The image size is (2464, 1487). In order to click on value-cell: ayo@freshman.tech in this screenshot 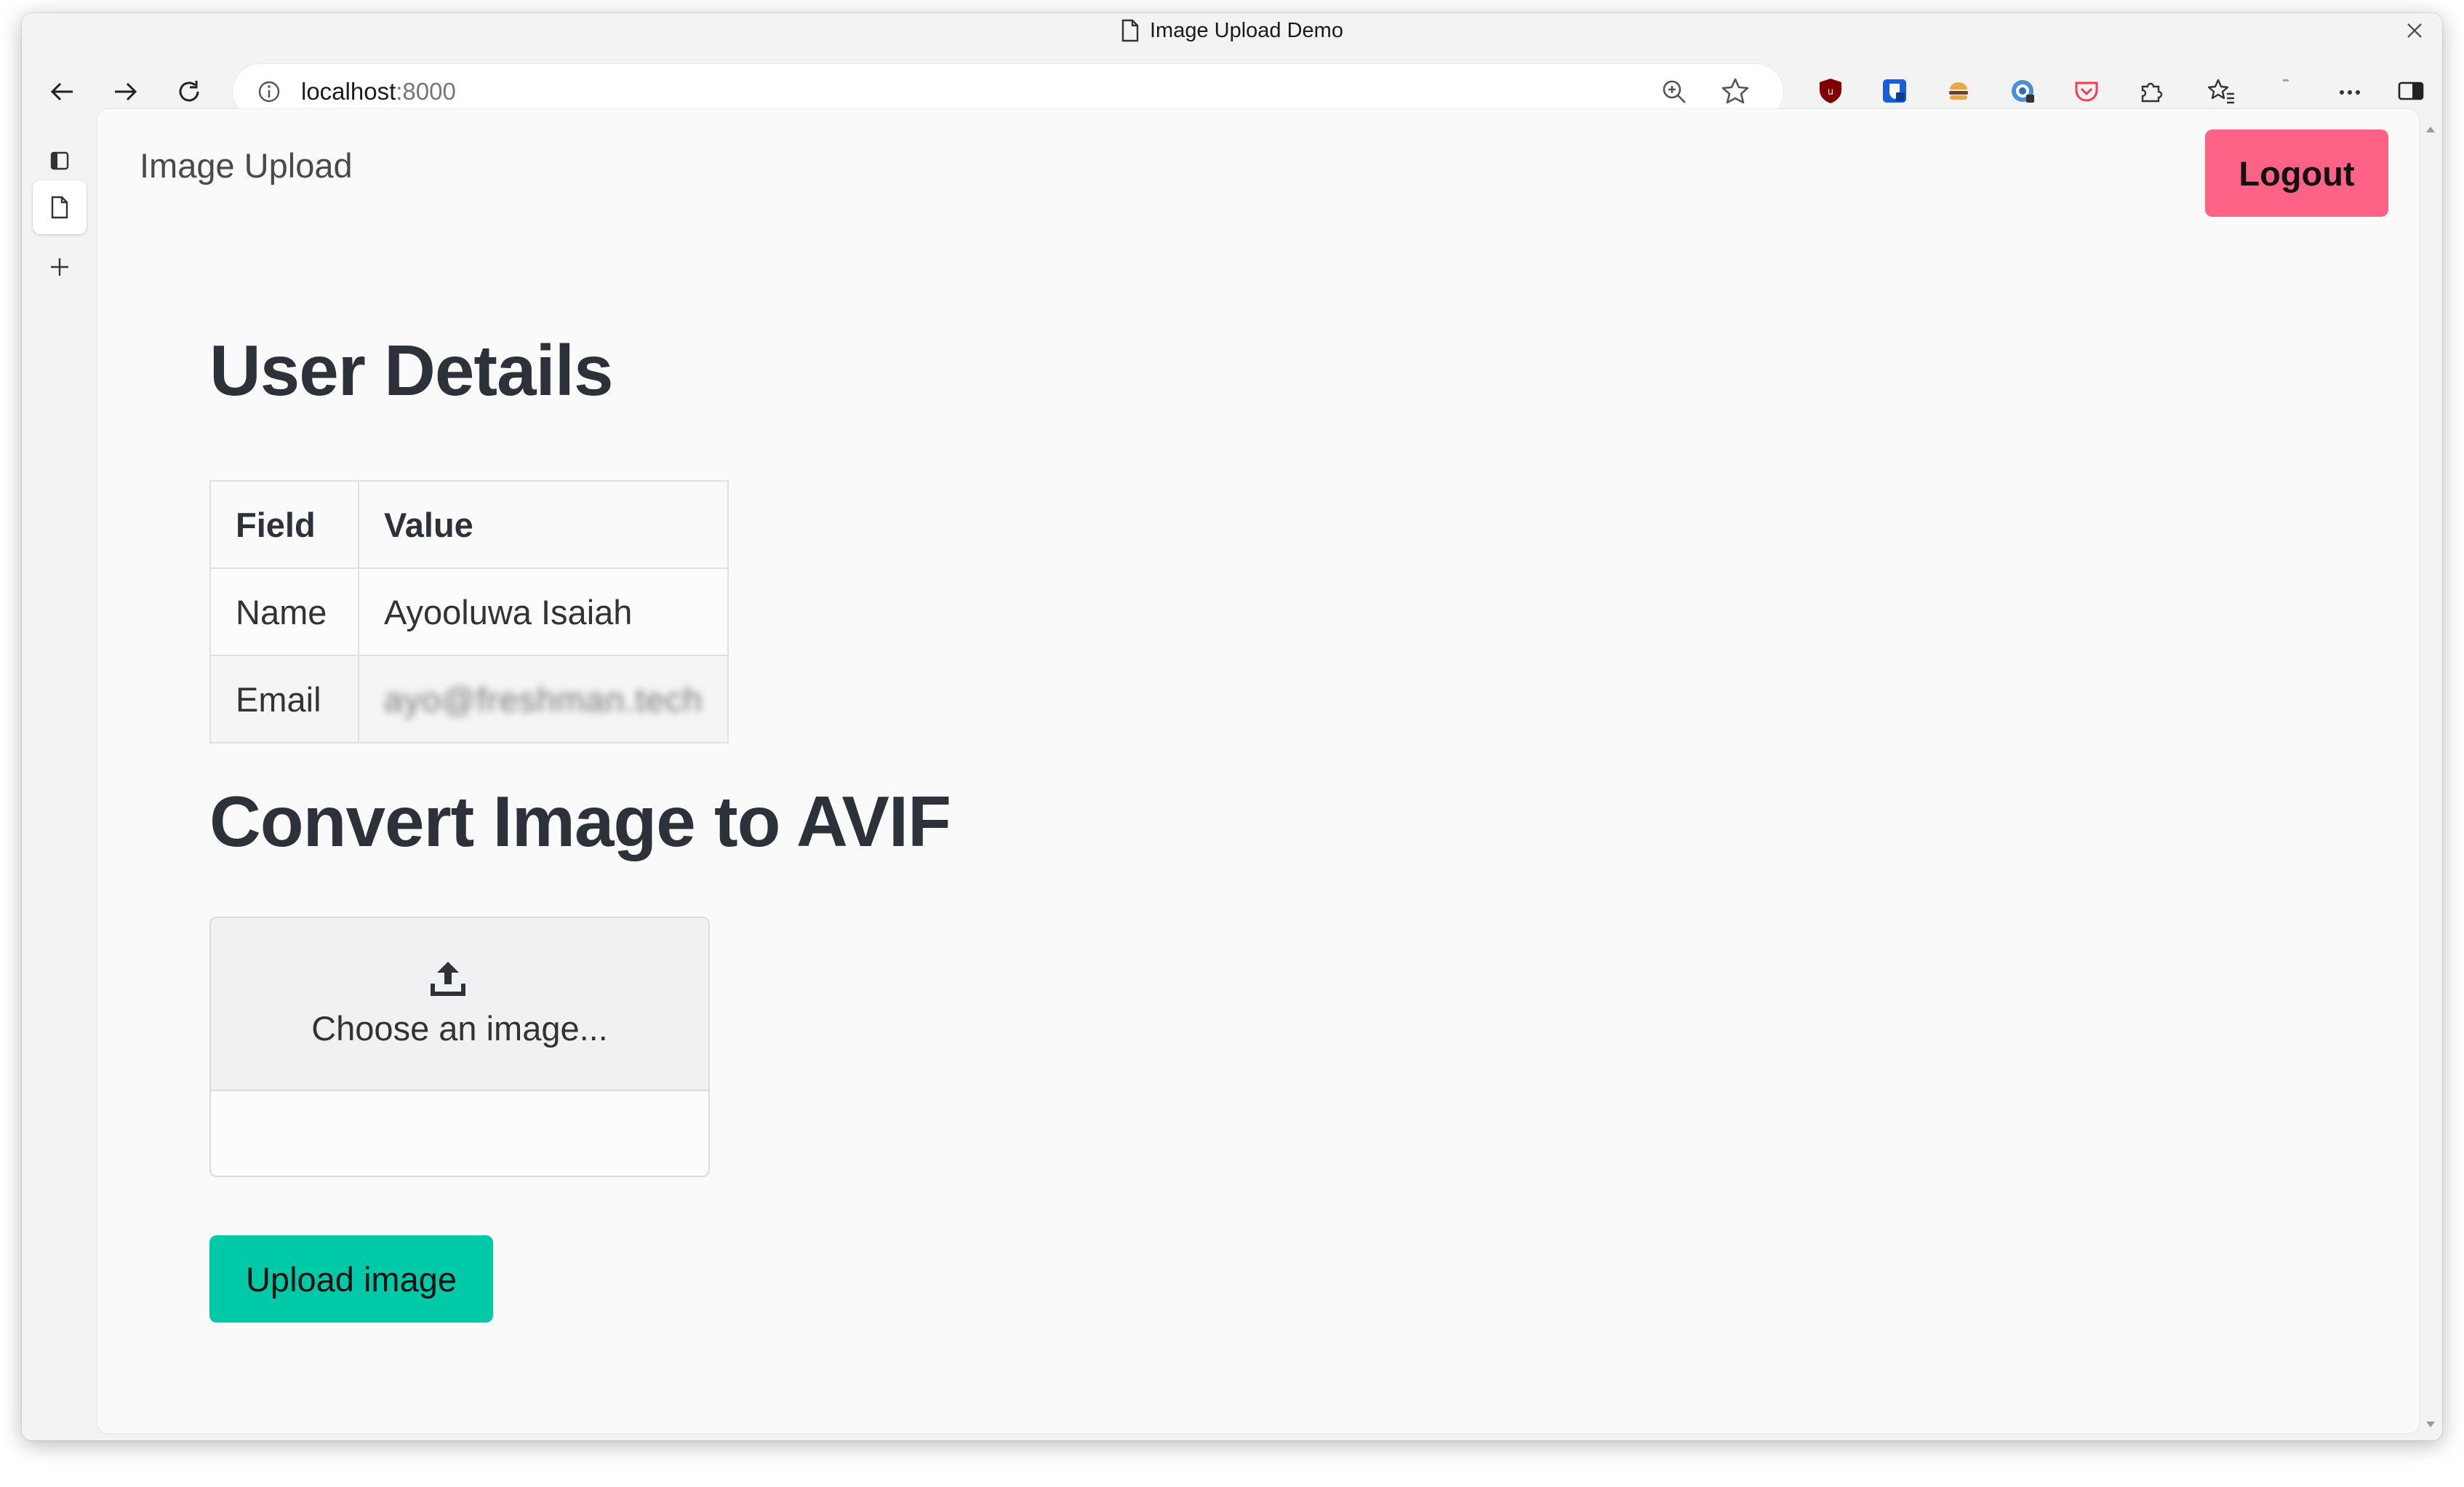, I will do `click(543, 699)`.